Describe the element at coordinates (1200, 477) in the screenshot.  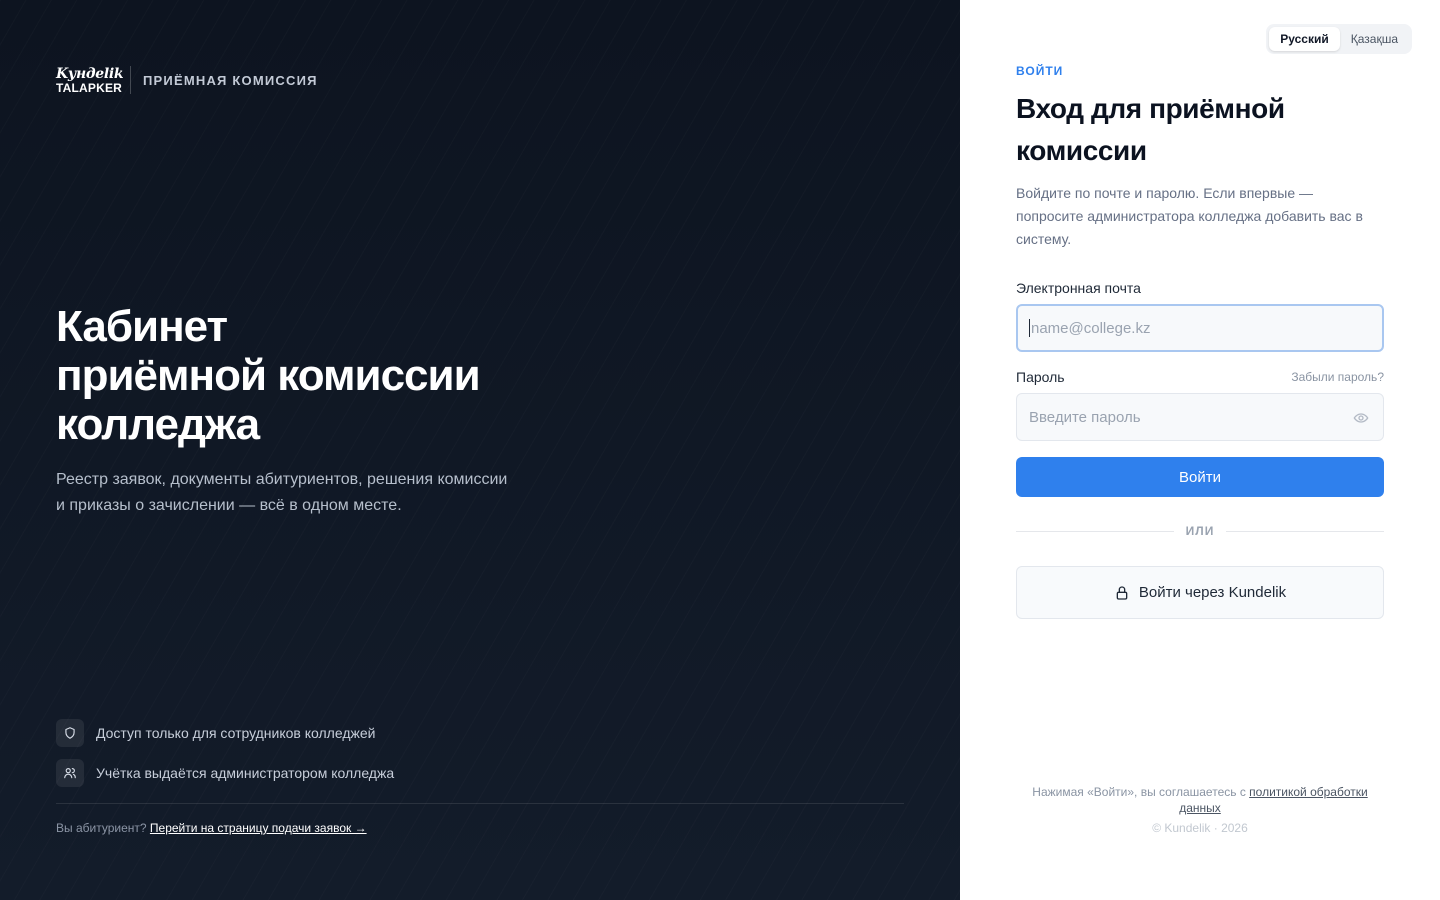
I see `login-button: Войти` at that location.